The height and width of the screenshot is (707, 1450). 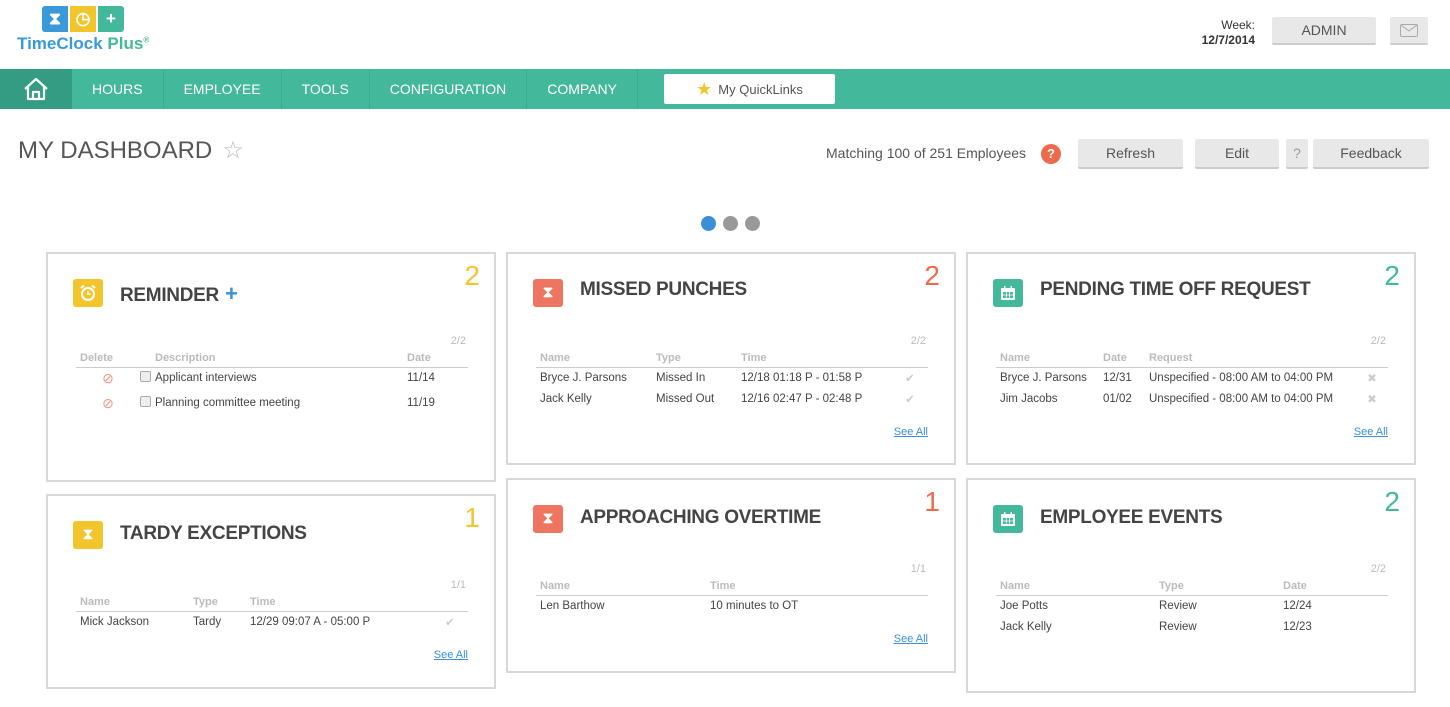 I want to click on add-reminder-button: +, so click(x=231, y=293).